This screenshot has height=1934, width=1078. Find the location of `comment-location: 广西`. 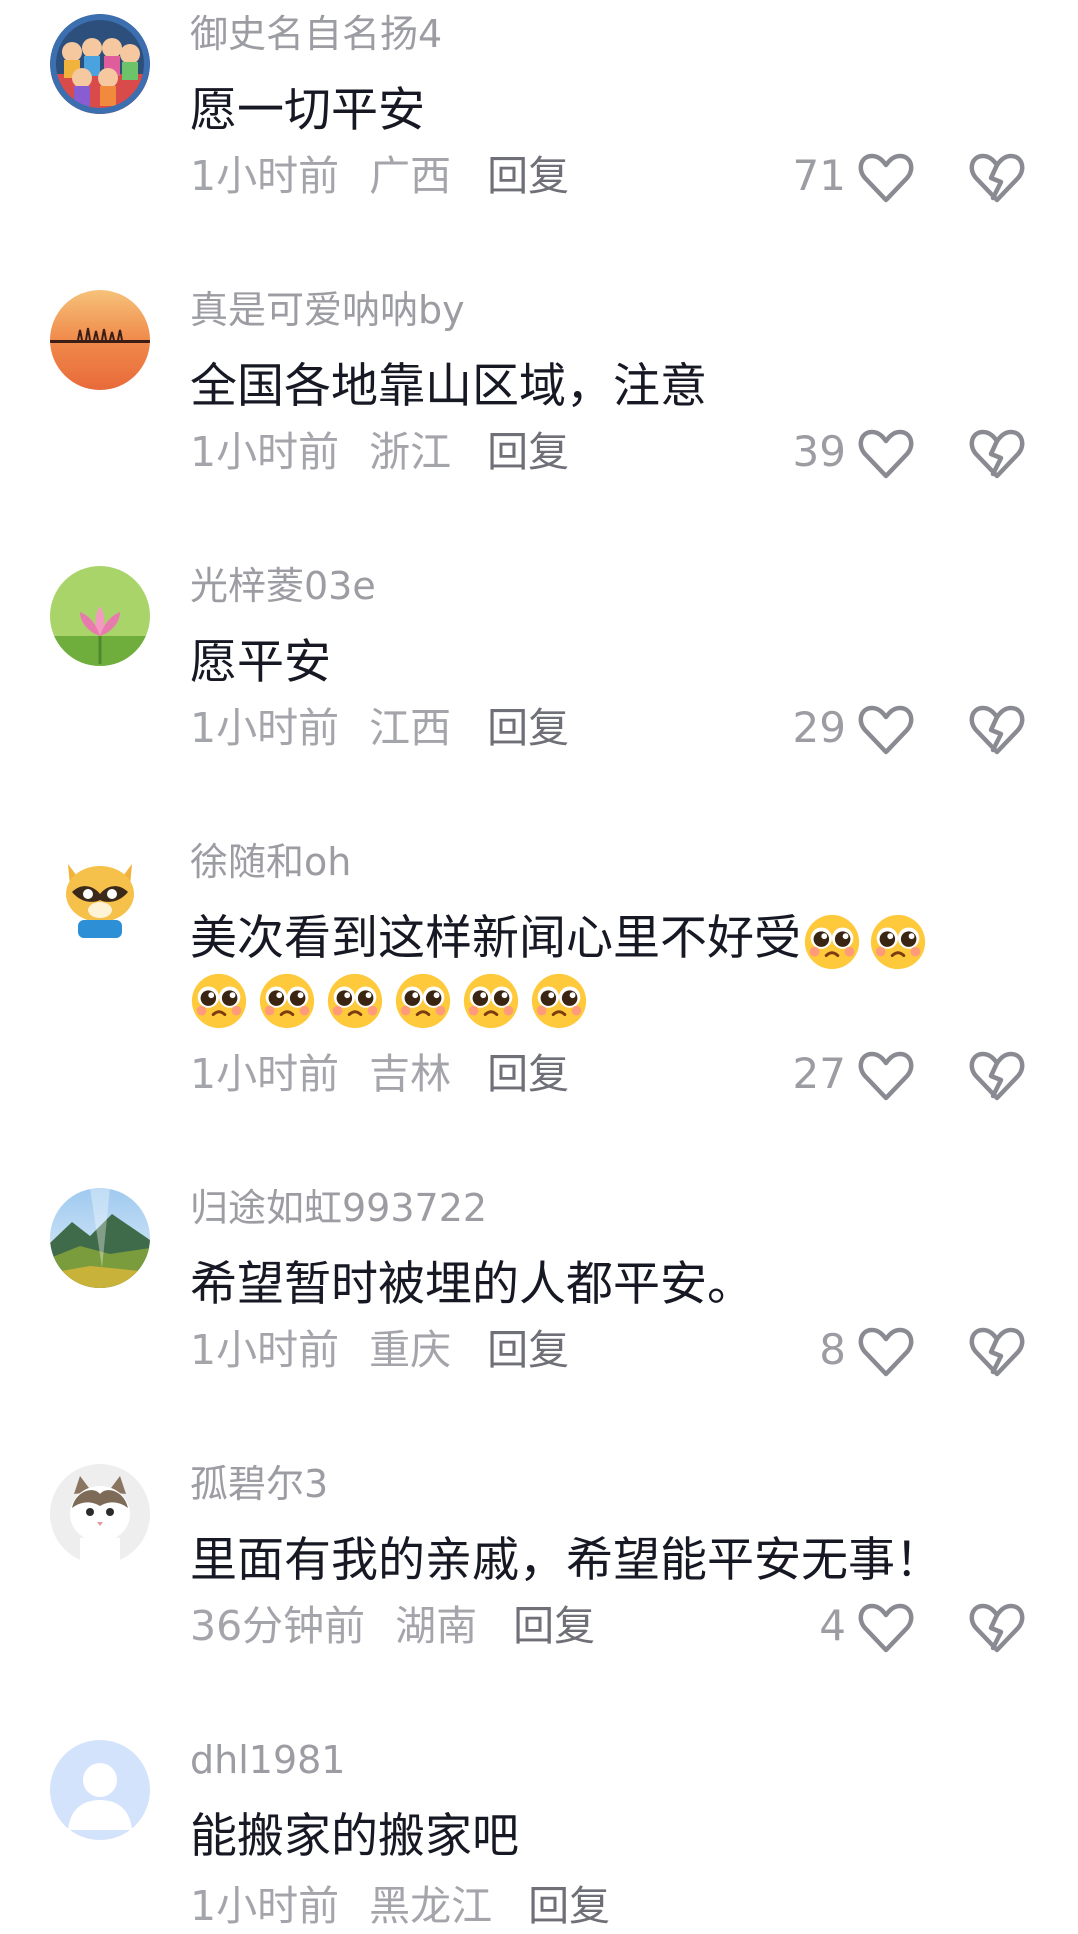

comment-location: 广西 is located at coordinates (410, 176).